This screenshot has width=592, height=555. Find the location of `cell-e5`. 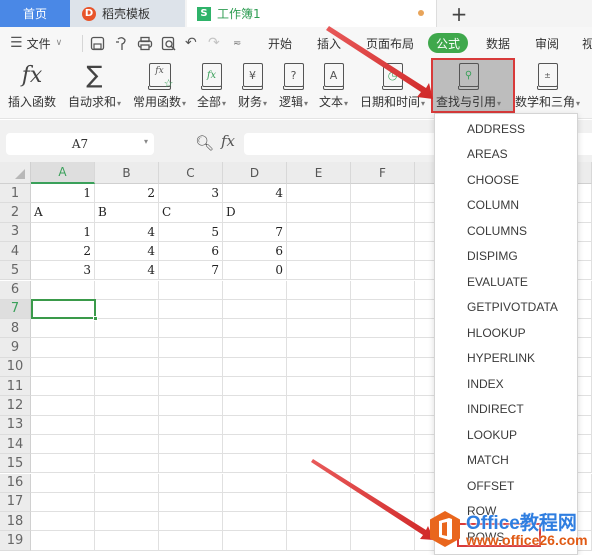

cell-e5 is located at coordinates (319, 271).